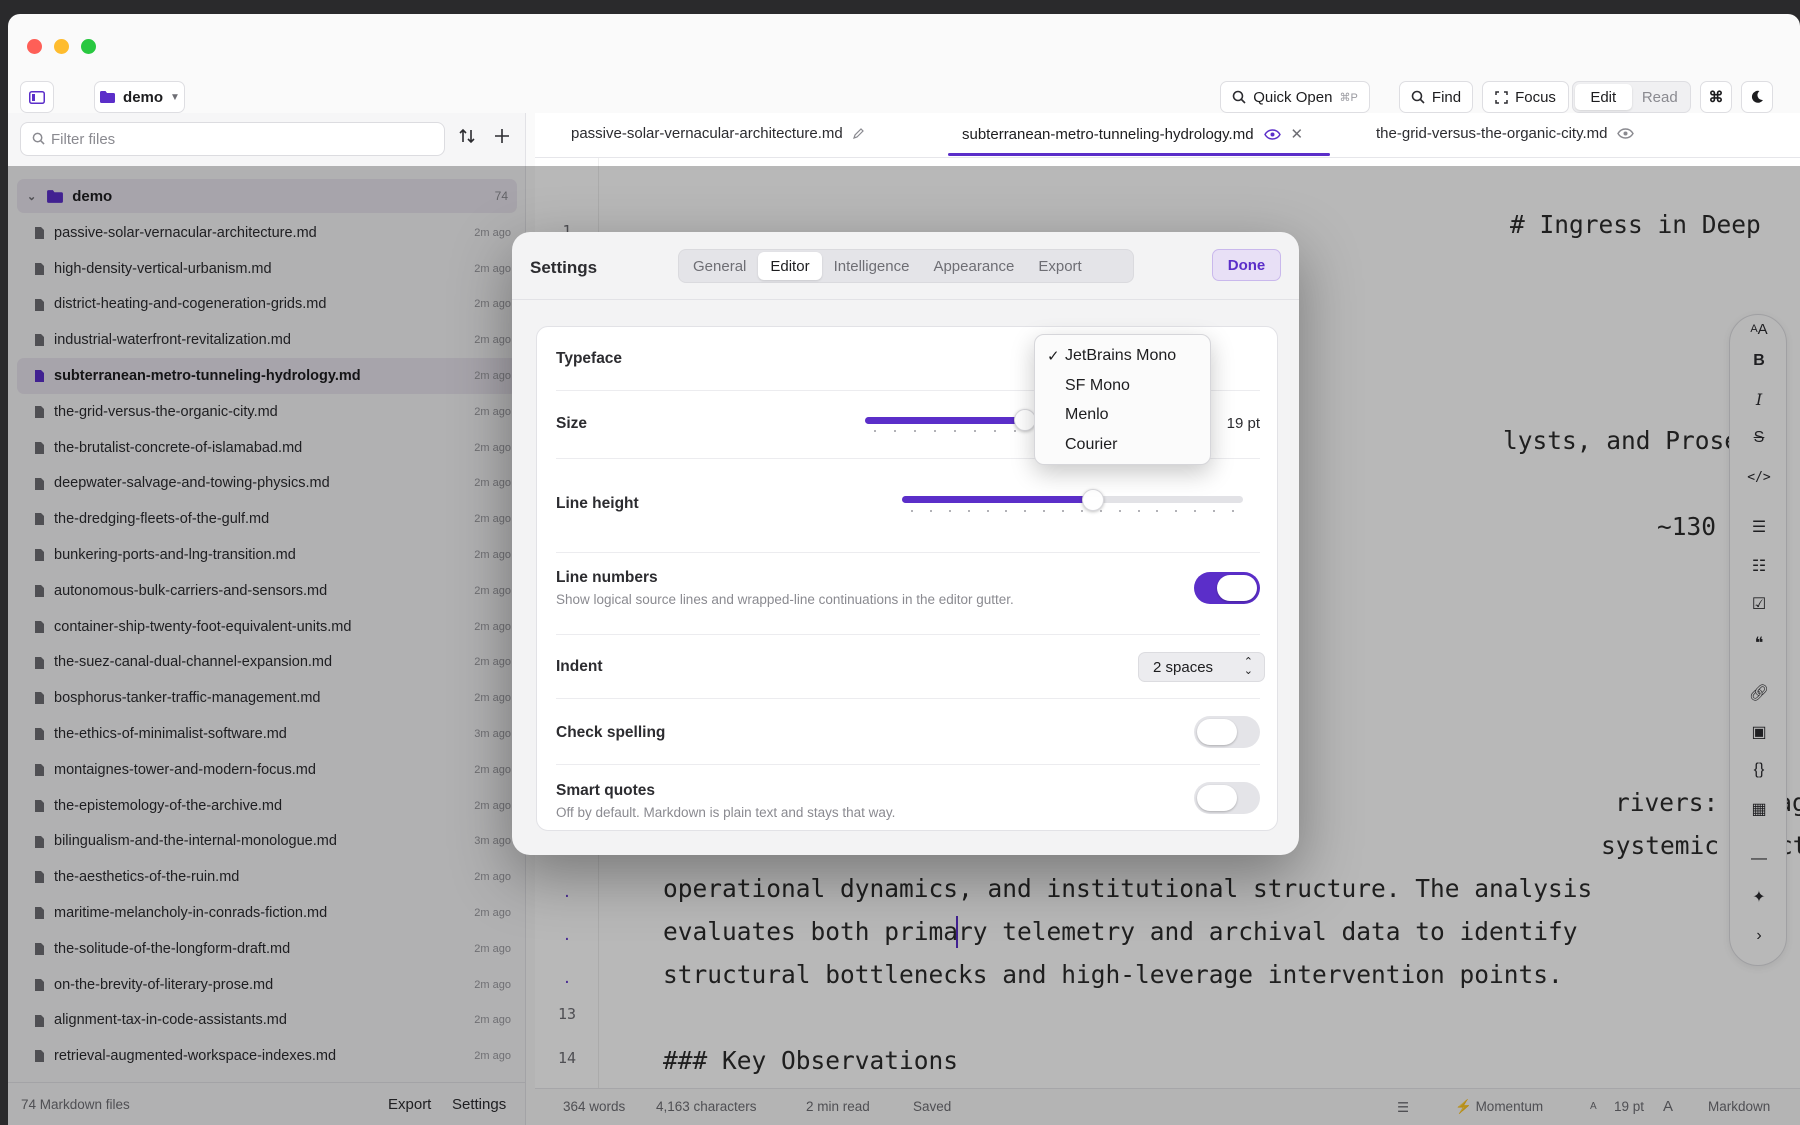 The height and width of the screenshot is (1125, 1800). What do you see at coordinates (143, 97) in the screenshot?
I see `workspace-name: demo` at bounding box center [143, 97].